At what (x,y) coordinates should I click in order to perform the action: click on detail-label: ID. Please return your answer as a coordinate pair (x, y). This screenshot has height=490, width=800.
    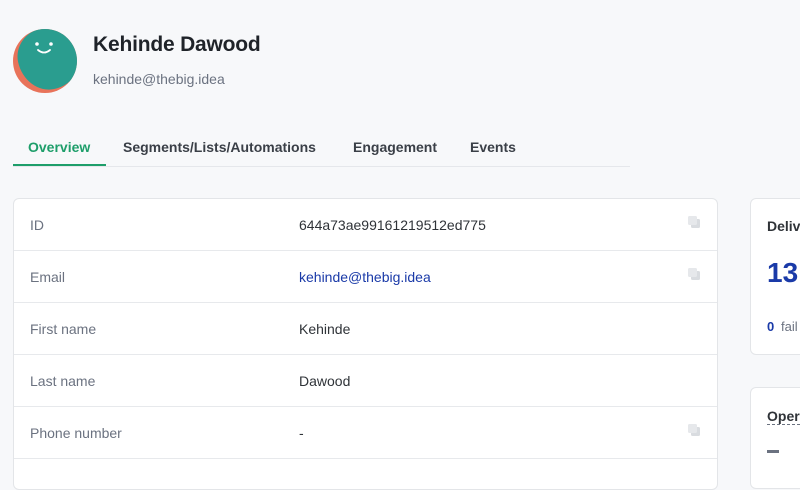
    Looking at the image, I should click on (37, 225).